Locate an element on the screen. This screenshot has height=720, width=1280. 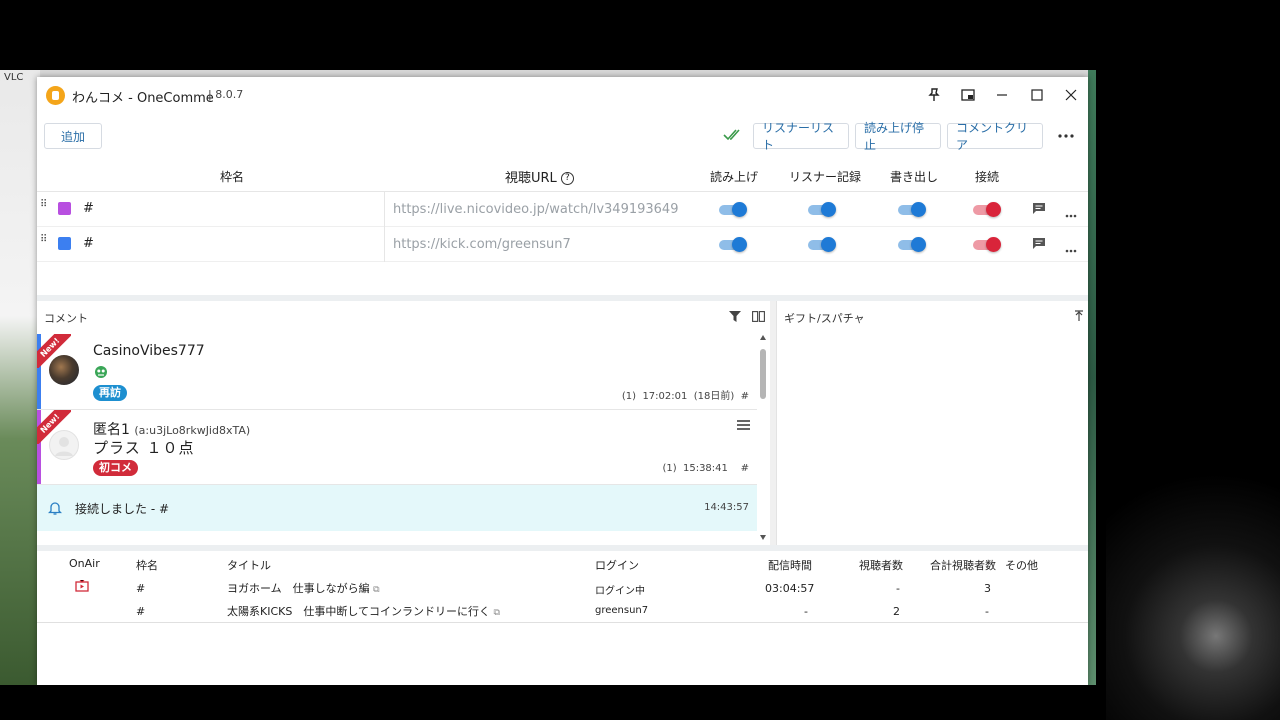
live-title: 太陽系KICKS 仕事中断してコインランドリーに行く ⧉ is located at coordinates (363, 611).